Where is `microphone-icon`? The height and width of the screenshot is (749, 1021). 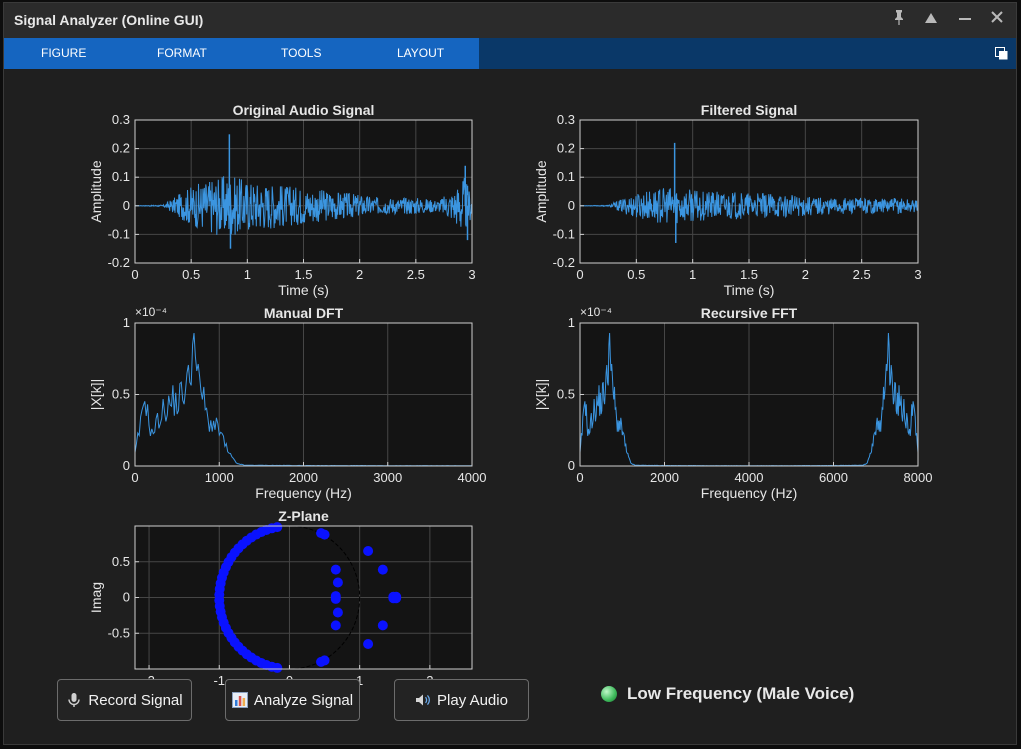
microphone-icon is located at coordinates (74, 700).